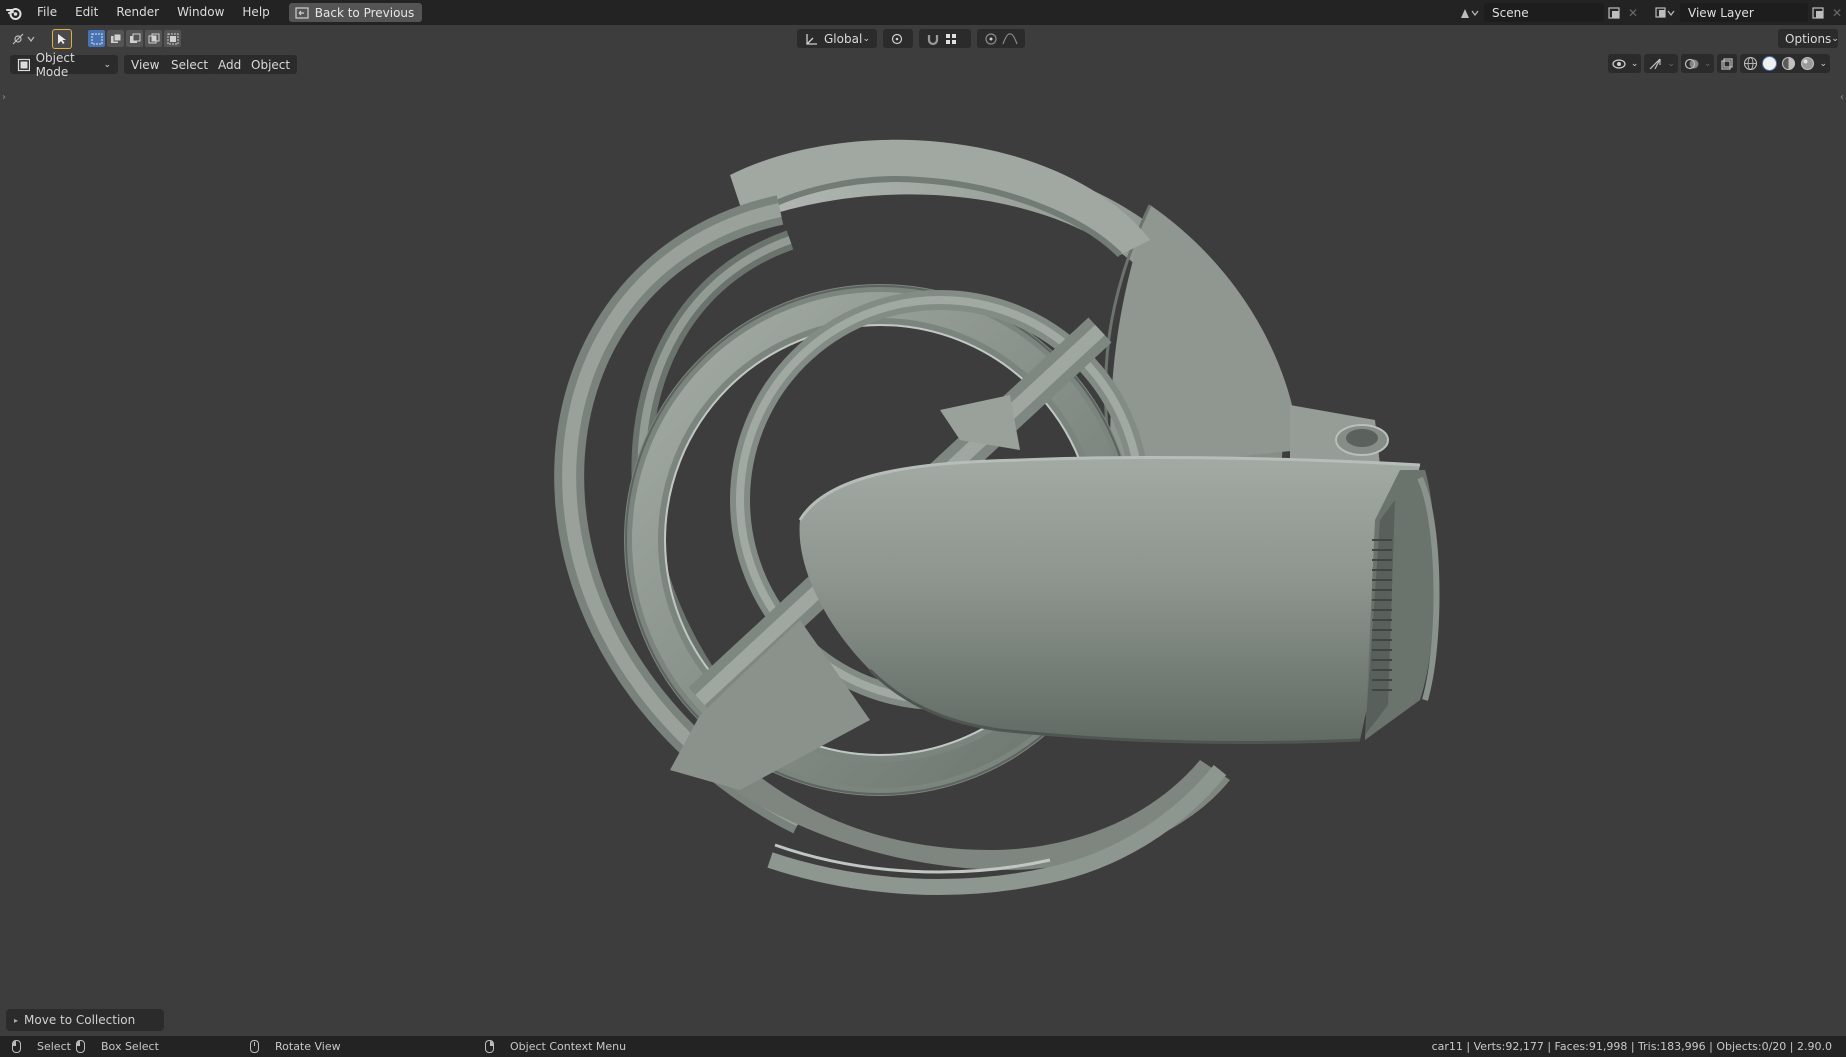 This screenshot has height=1057, width=1846. I want to click on status-select-label: Select, so click(54, 1046).